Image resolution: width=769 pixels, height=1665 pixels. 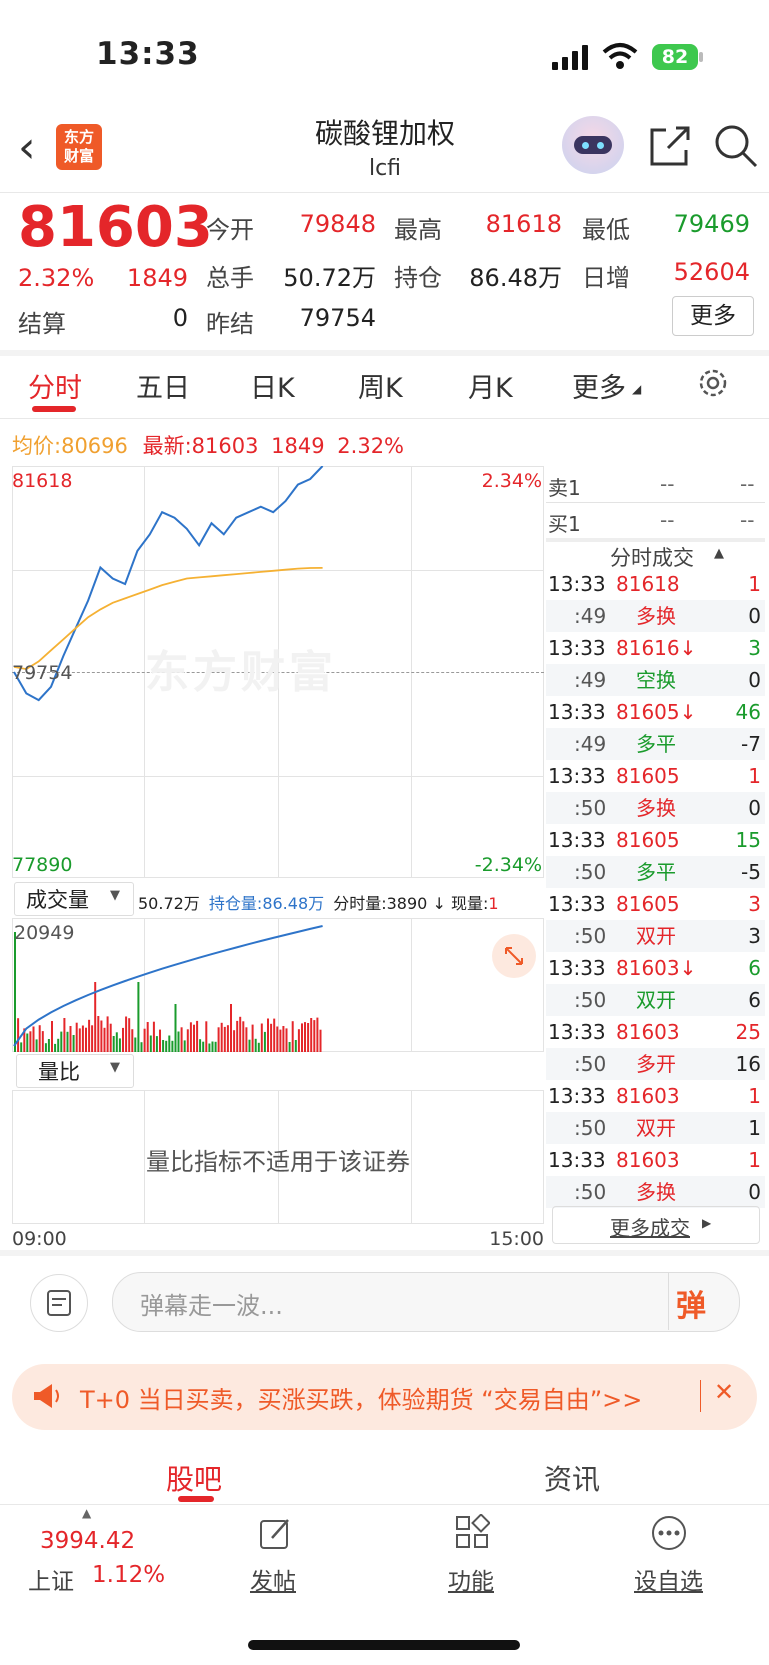 I want to click on trade-oi-change: 0, so click(x=754, y=808).